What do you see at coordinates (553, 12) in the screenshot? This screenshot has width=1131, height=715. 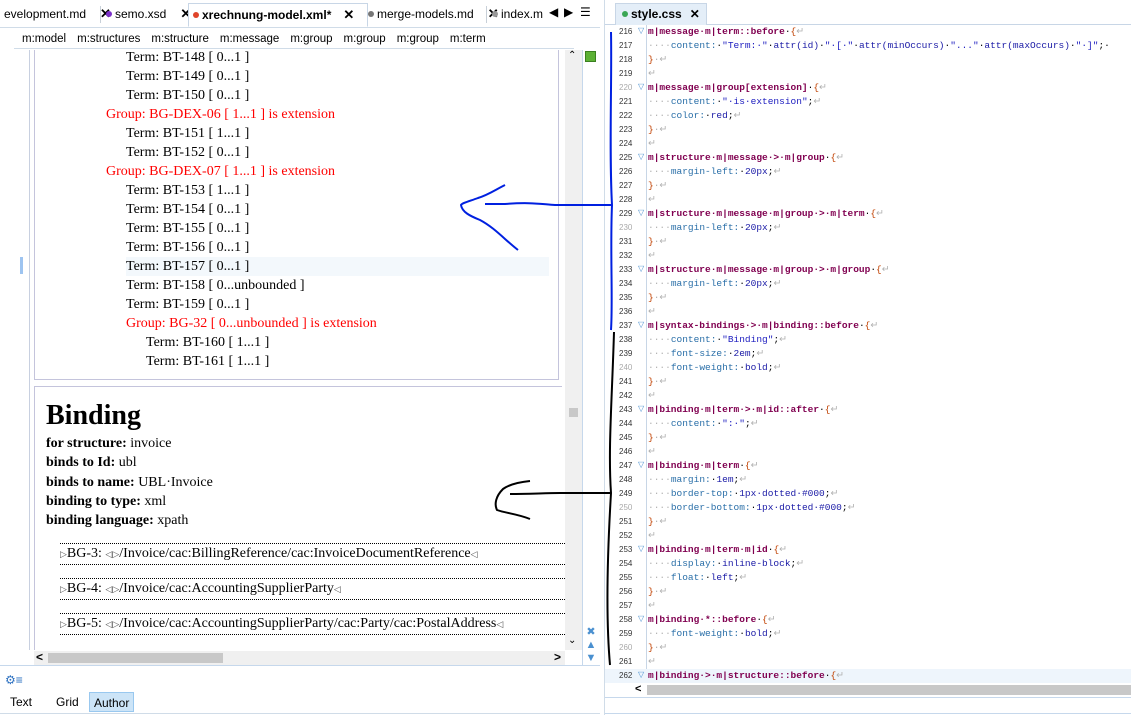 I see `tab-scroll-left-icon: ◀` at bounding box center [553, 12].